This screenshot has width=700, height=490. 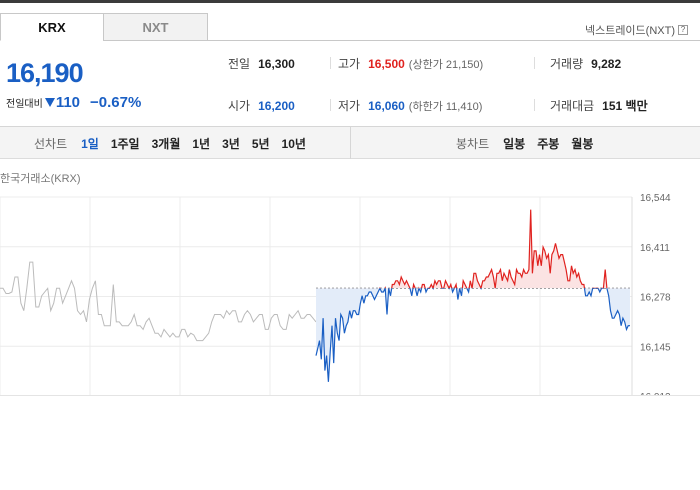 What do you see at coordinates (473, 143) in the screenshot?
I see `candle-chart-label: 봉차트` at bounding box center [473, 143].